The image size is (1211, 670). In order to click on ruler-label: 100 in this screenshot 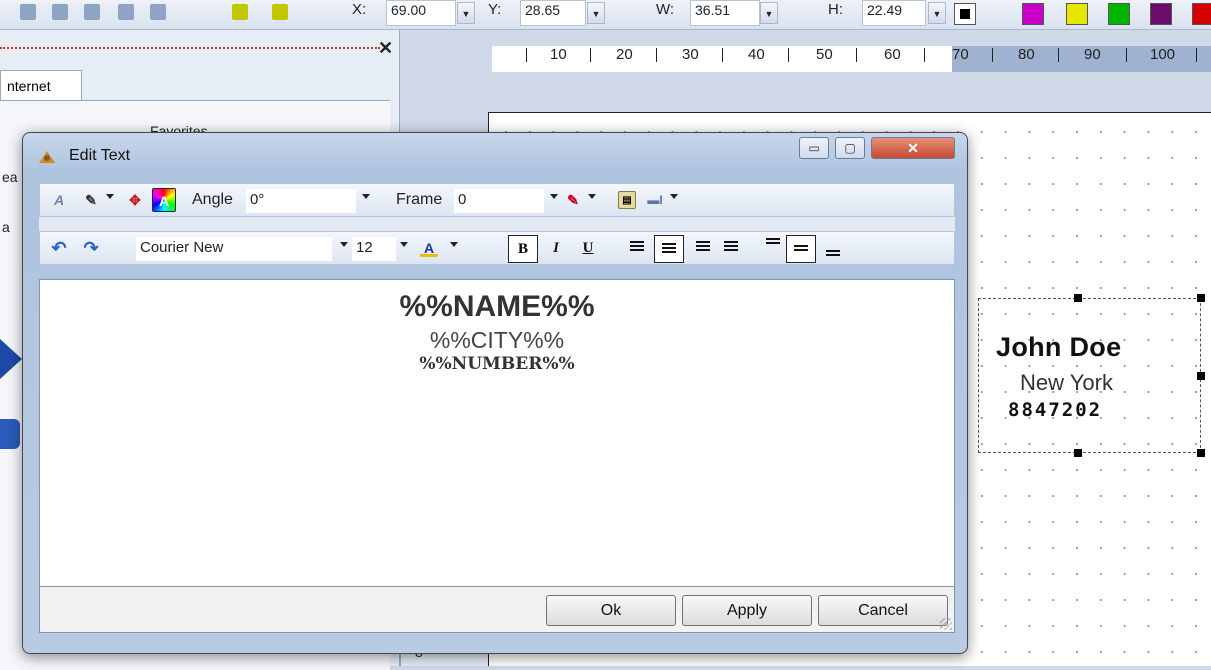, I will do `click(1163, 54)`.